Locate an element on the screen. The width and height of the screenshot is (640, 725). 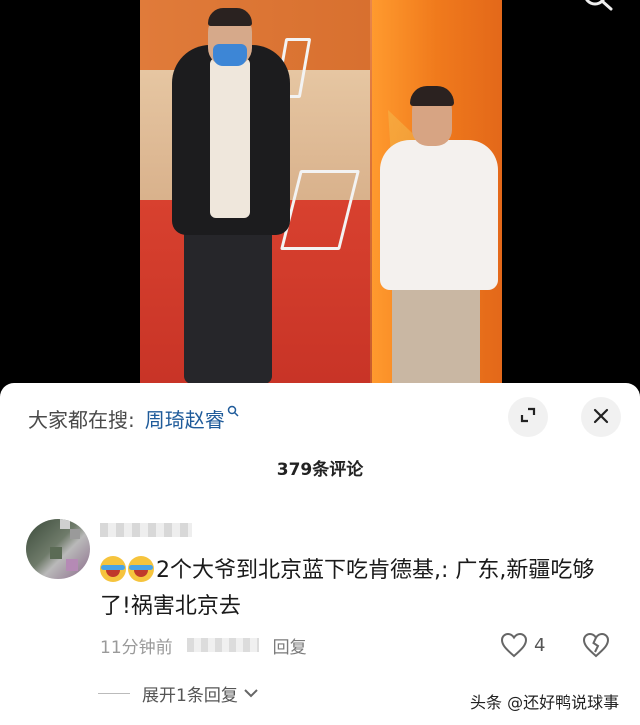
expand-icon is located at coordinates (528, 417).